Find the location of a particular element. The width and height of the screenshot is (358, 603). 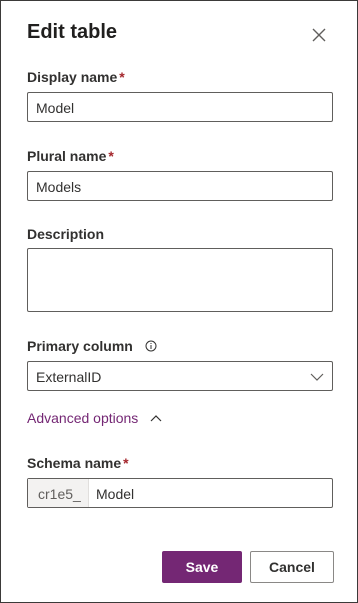

save-button: Save is located at coordinates (202, 567).